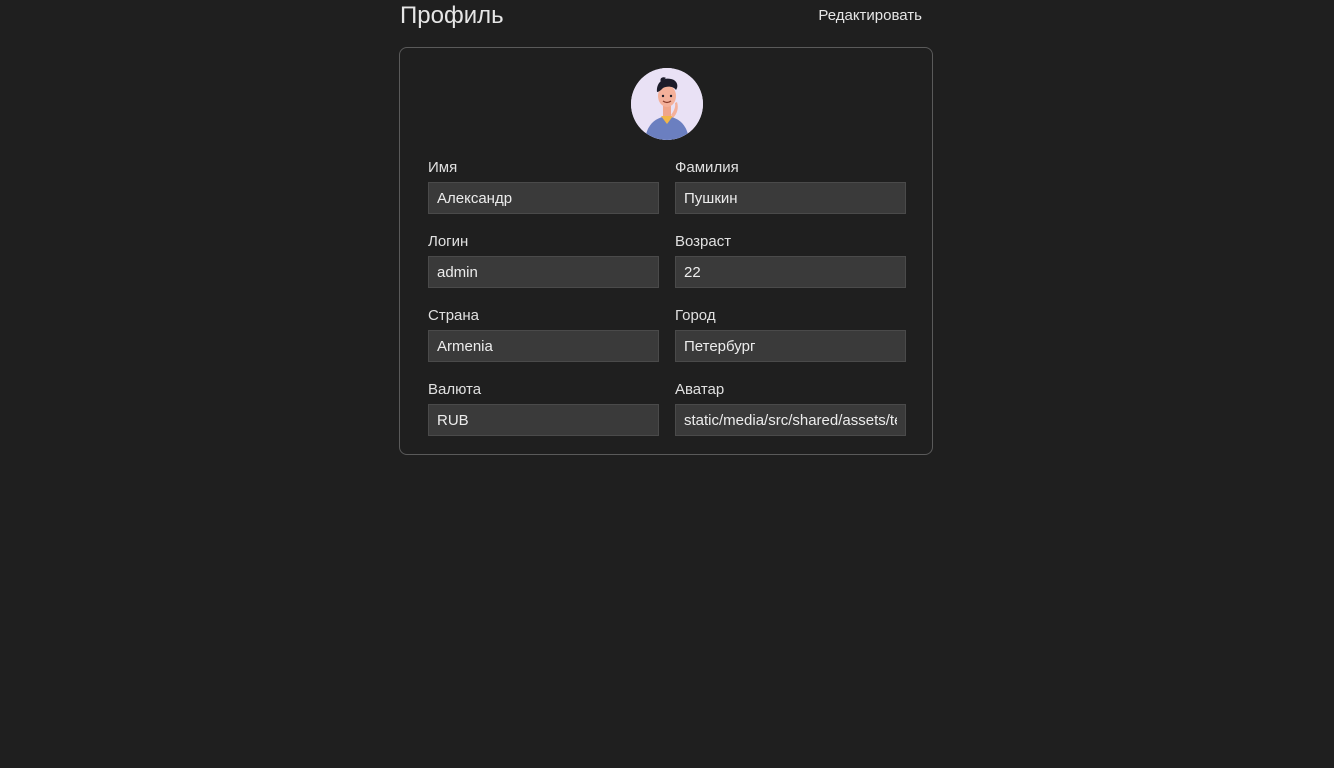  What do you see at coordinates (667, 16) in the screenshot?
I see `profile-header: Профиль Редактировать` at bounding box center [667, 16].